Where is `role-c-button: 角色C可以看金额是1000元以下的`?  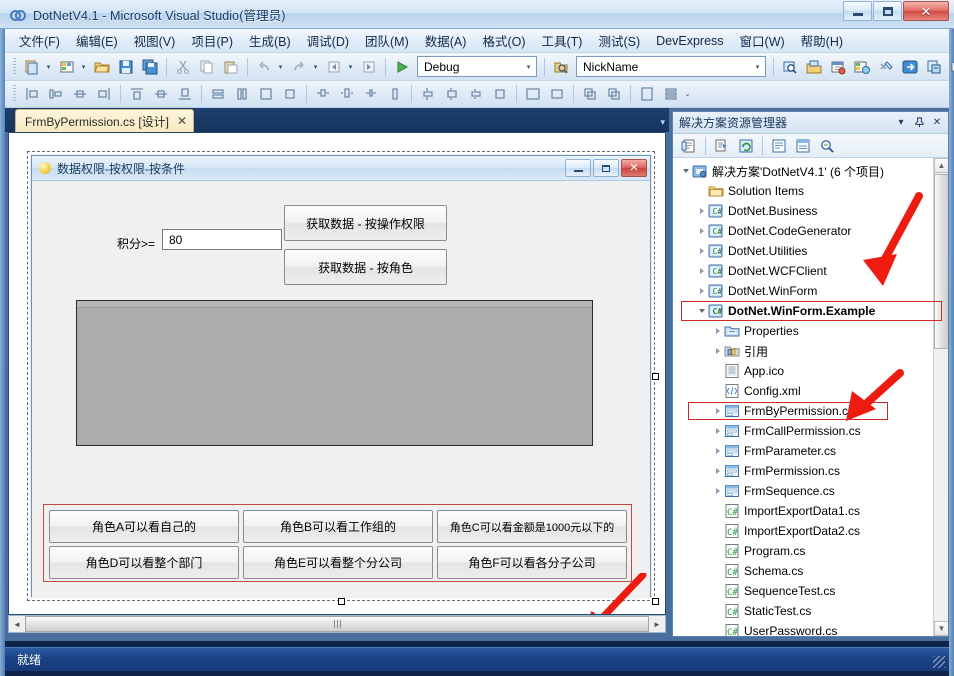 role-c-button: 角色C可以看金额是1000元以下的 is located at coordinates (532, 526).